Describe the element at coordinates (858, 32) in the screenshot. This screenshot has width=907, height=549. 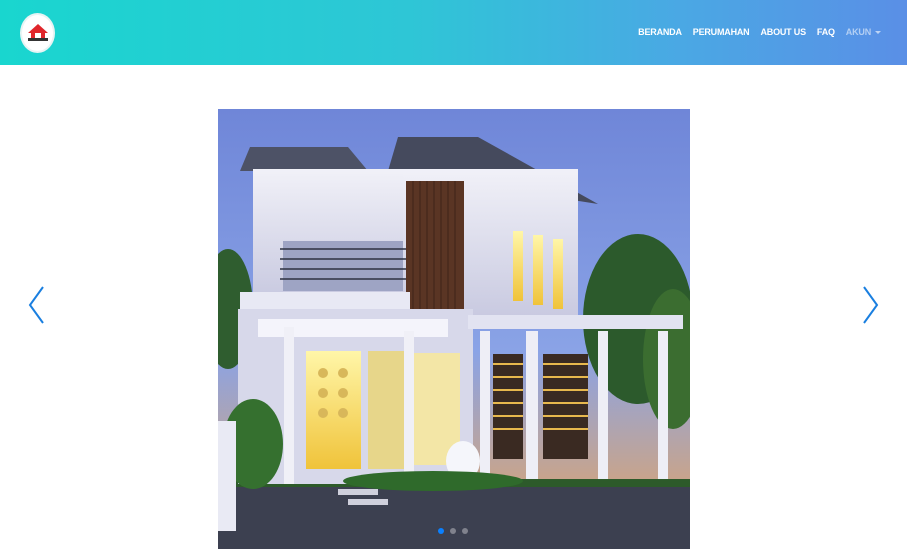
I see `nav-account-label: AKUN` at that location.